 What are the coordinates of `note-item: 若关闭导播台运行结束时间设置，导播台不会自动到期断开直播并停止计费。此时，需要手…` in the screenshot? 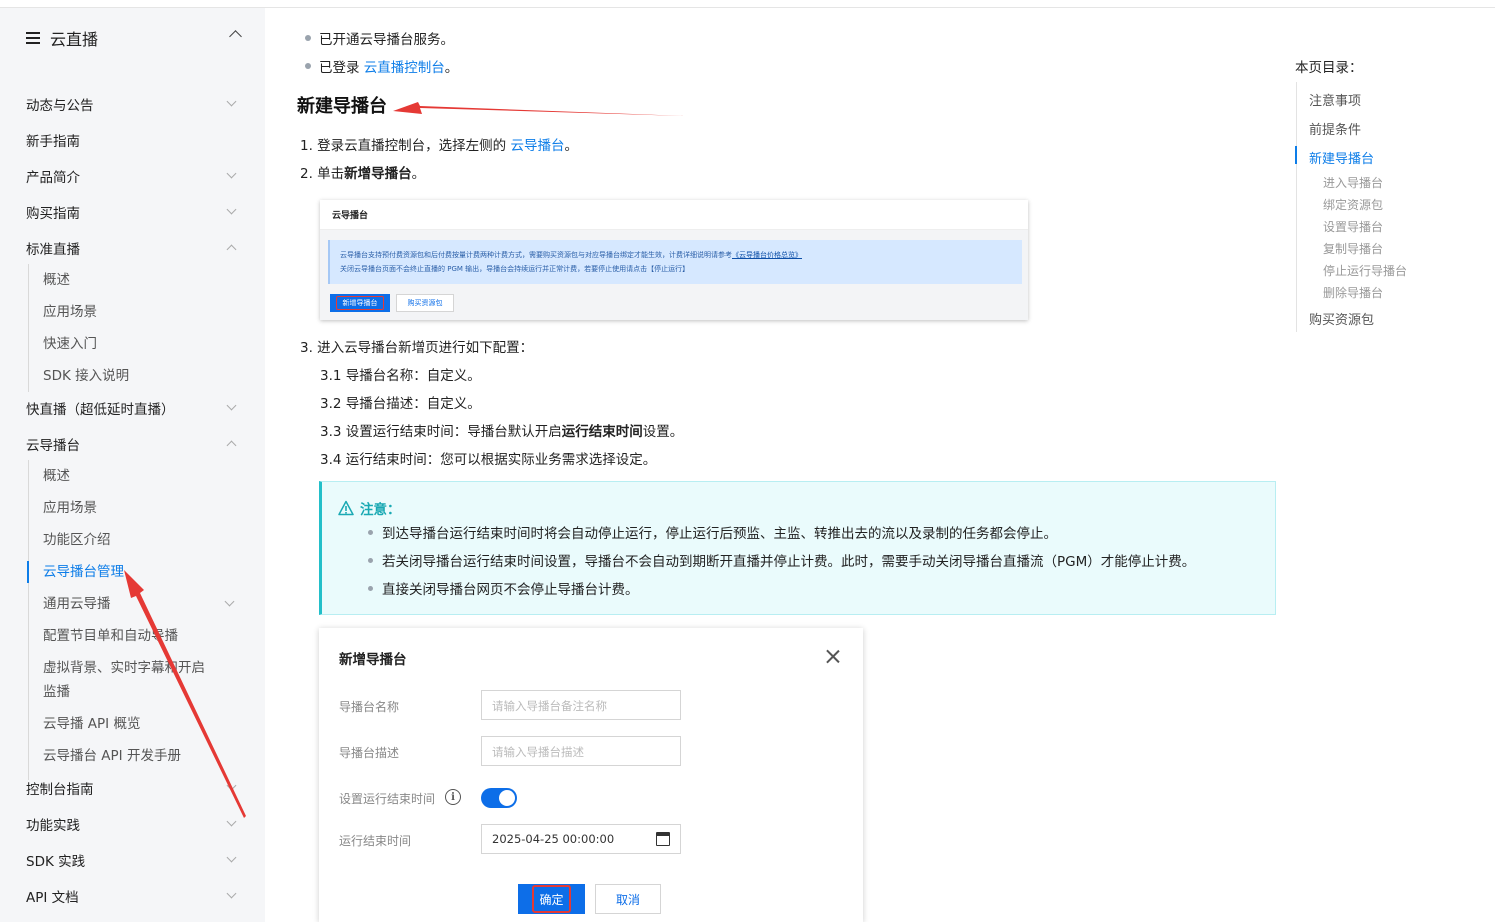 It's located at (781, 560).